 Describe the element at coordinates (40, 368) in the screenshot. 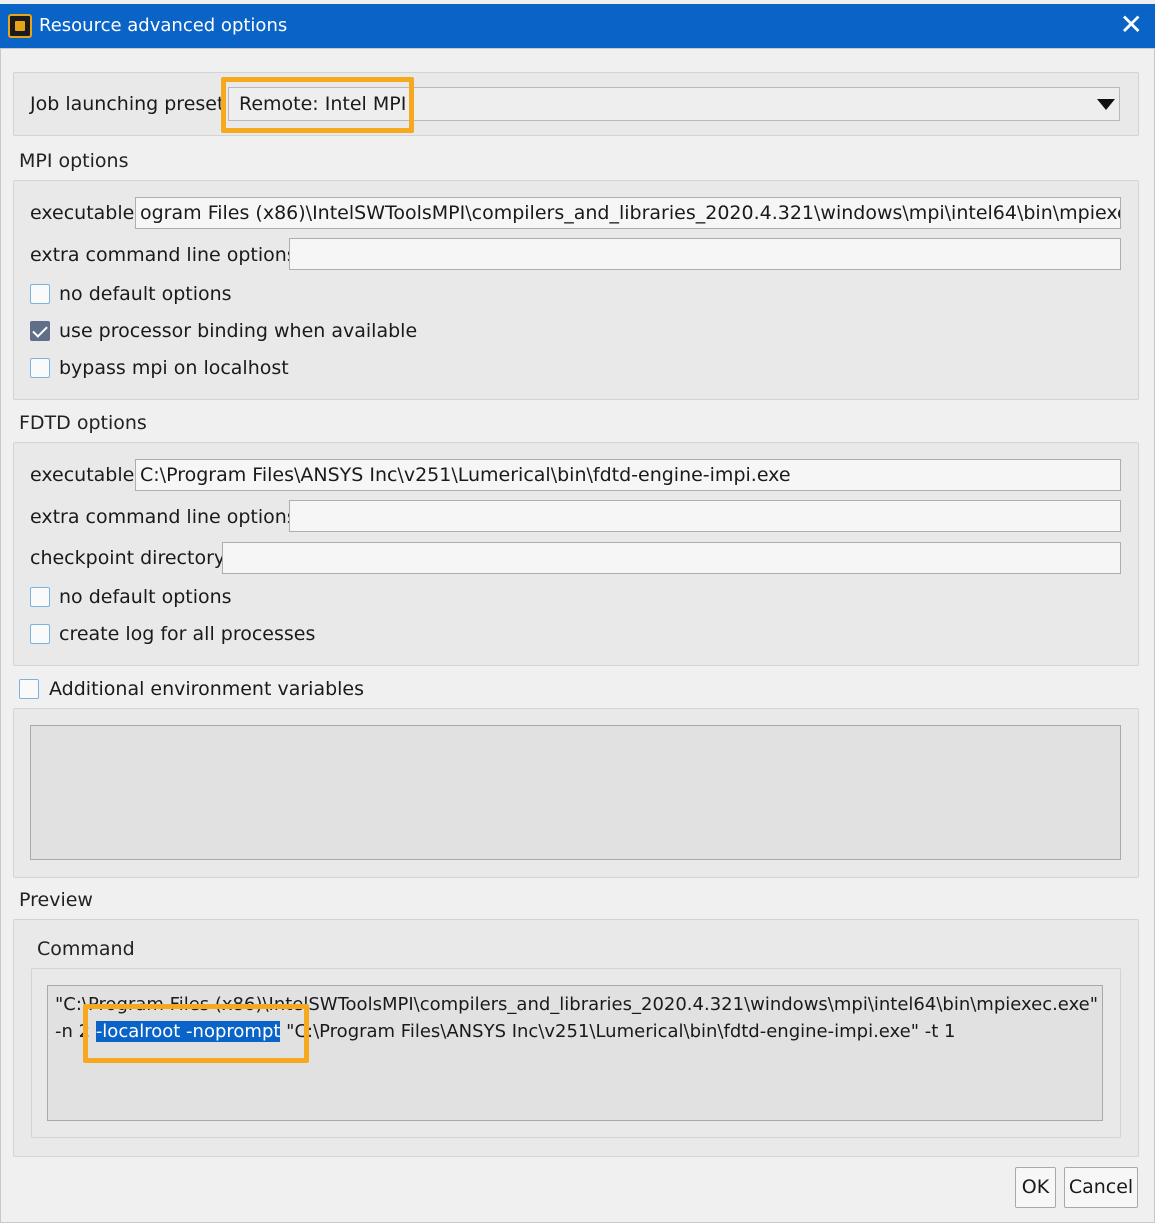

I see `mpi-bypass-checkbox` at that location.